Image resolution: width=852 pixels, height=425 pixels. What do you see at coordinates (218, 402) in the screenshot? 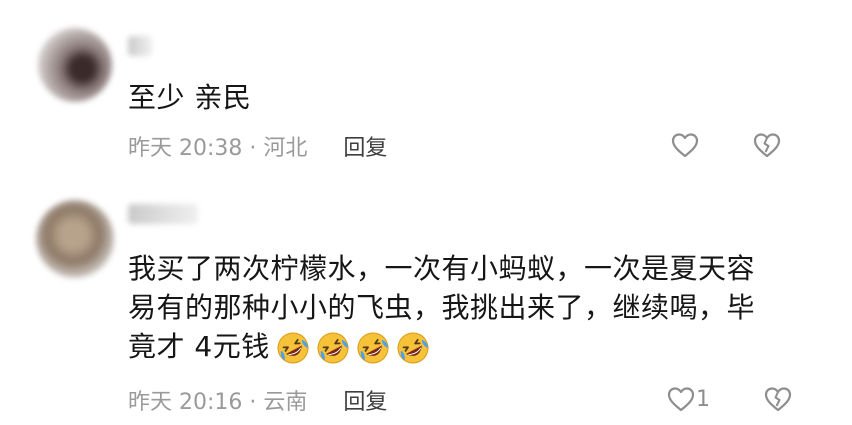
I see `timestamp-location: 昨天 20:16 · 云南` at bounding box center [218, 402].